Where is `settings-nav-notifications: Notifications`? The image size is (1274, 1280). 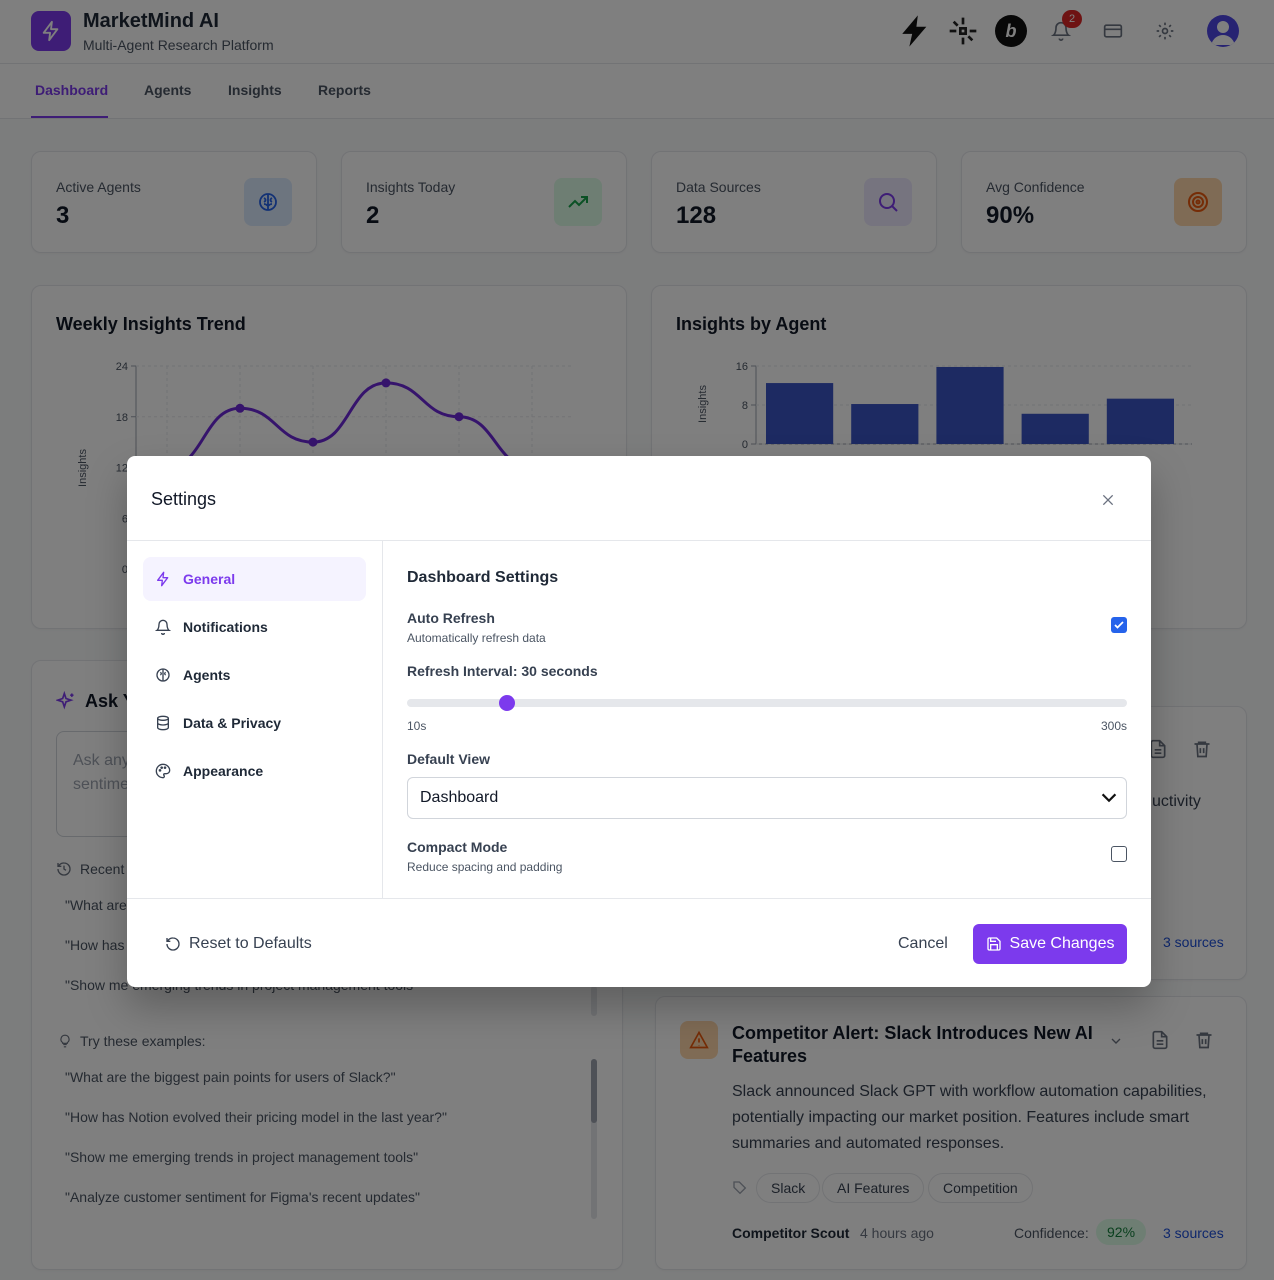
settings-nav-notifications: Notifications is located at coordinates (254, 627).